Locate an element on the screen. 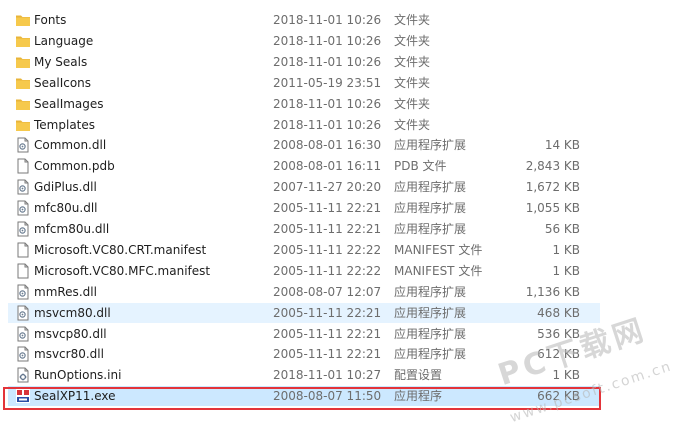  file-name: msvcm80.dll is located at coordinates (72, 313).